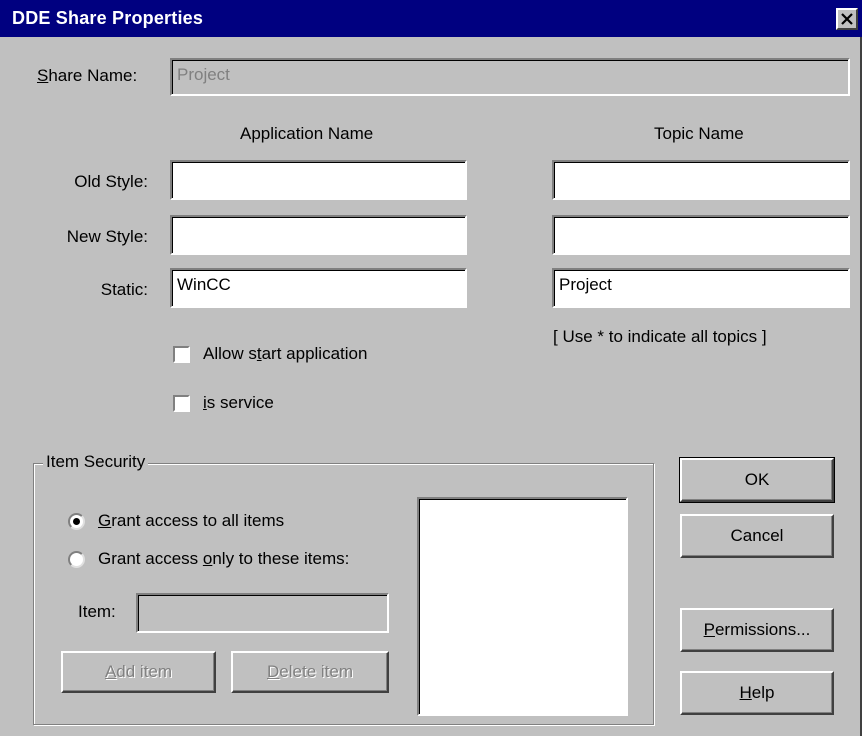 The image size is (862, 736). What do you see at coordinates (701, 180) in the screenshot?
I see `old-style-topic-input` at bounding box center [701, 180].